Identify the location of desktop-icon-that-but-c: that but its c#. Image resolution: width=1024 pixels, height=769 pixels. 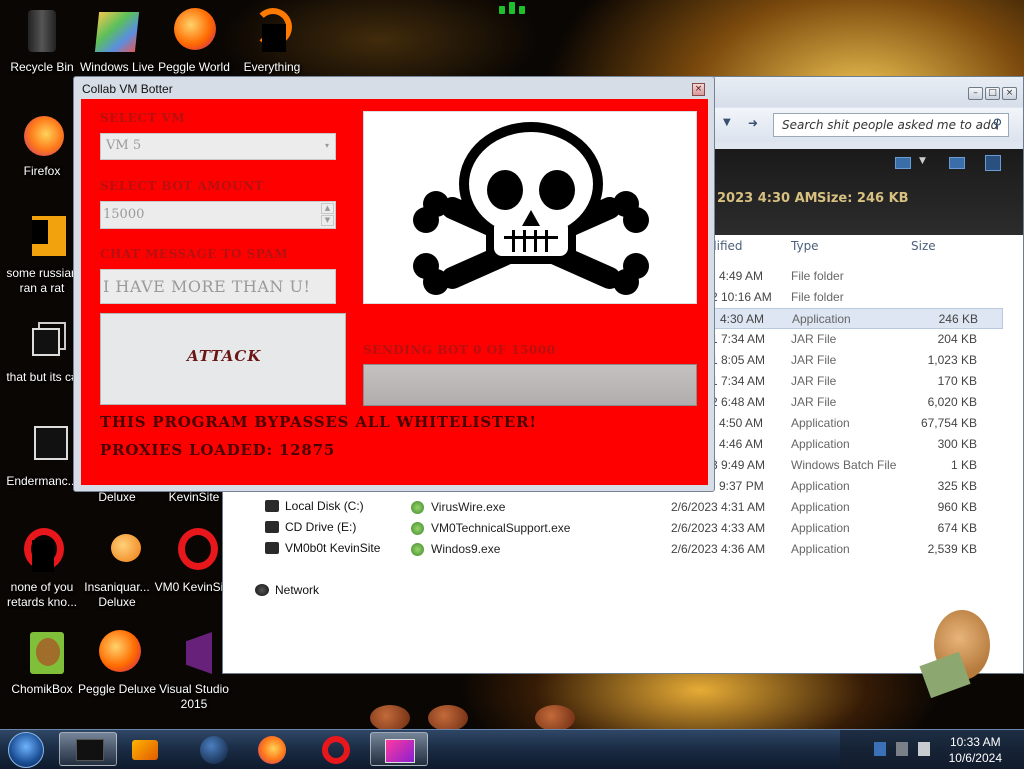
(42, 351).